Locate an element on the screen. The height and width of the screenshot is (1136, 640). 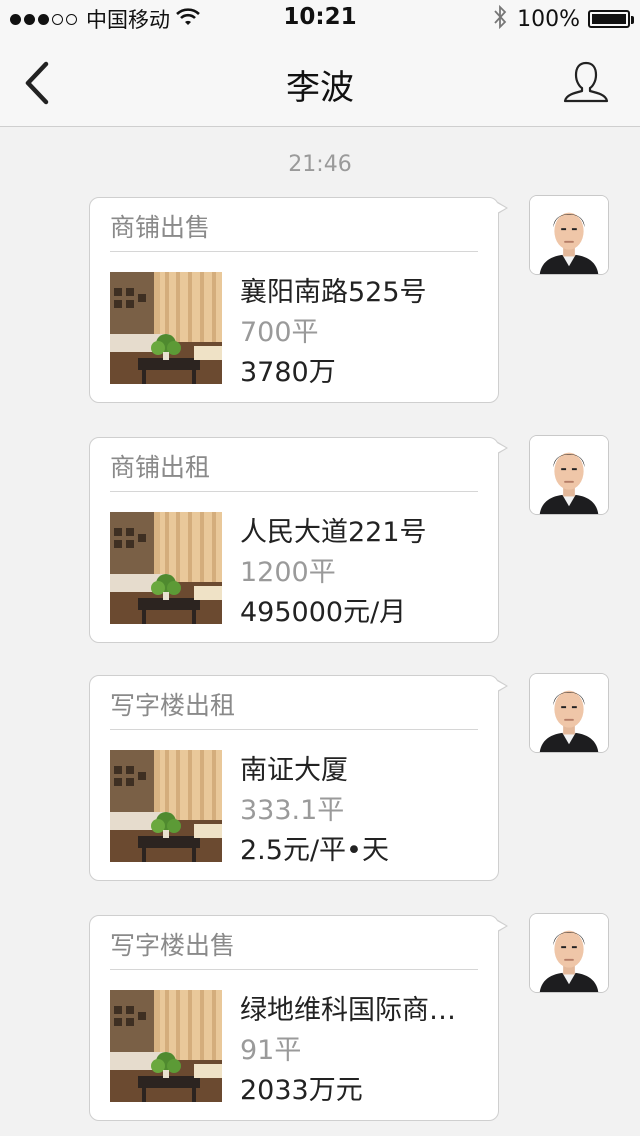
battery-tip is located at coordinates (632, 20).